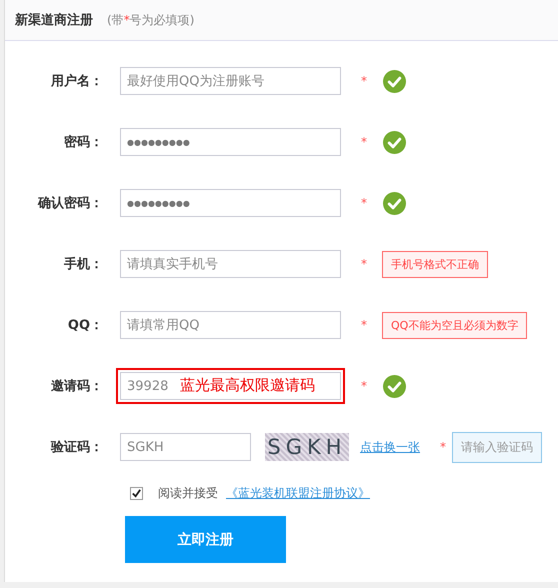 The width and height of the screenshot is (558, 588). I want to click on input-field: 最好使用QQ为注册账号, so click(230, 81).